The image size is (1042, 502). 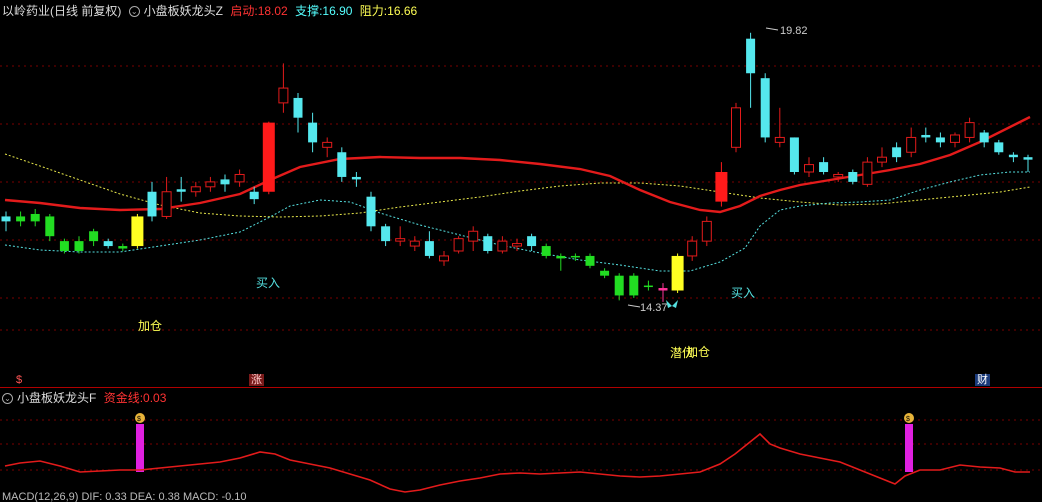 I want to click on add-label: 加仓, so click(x=150, y=326).